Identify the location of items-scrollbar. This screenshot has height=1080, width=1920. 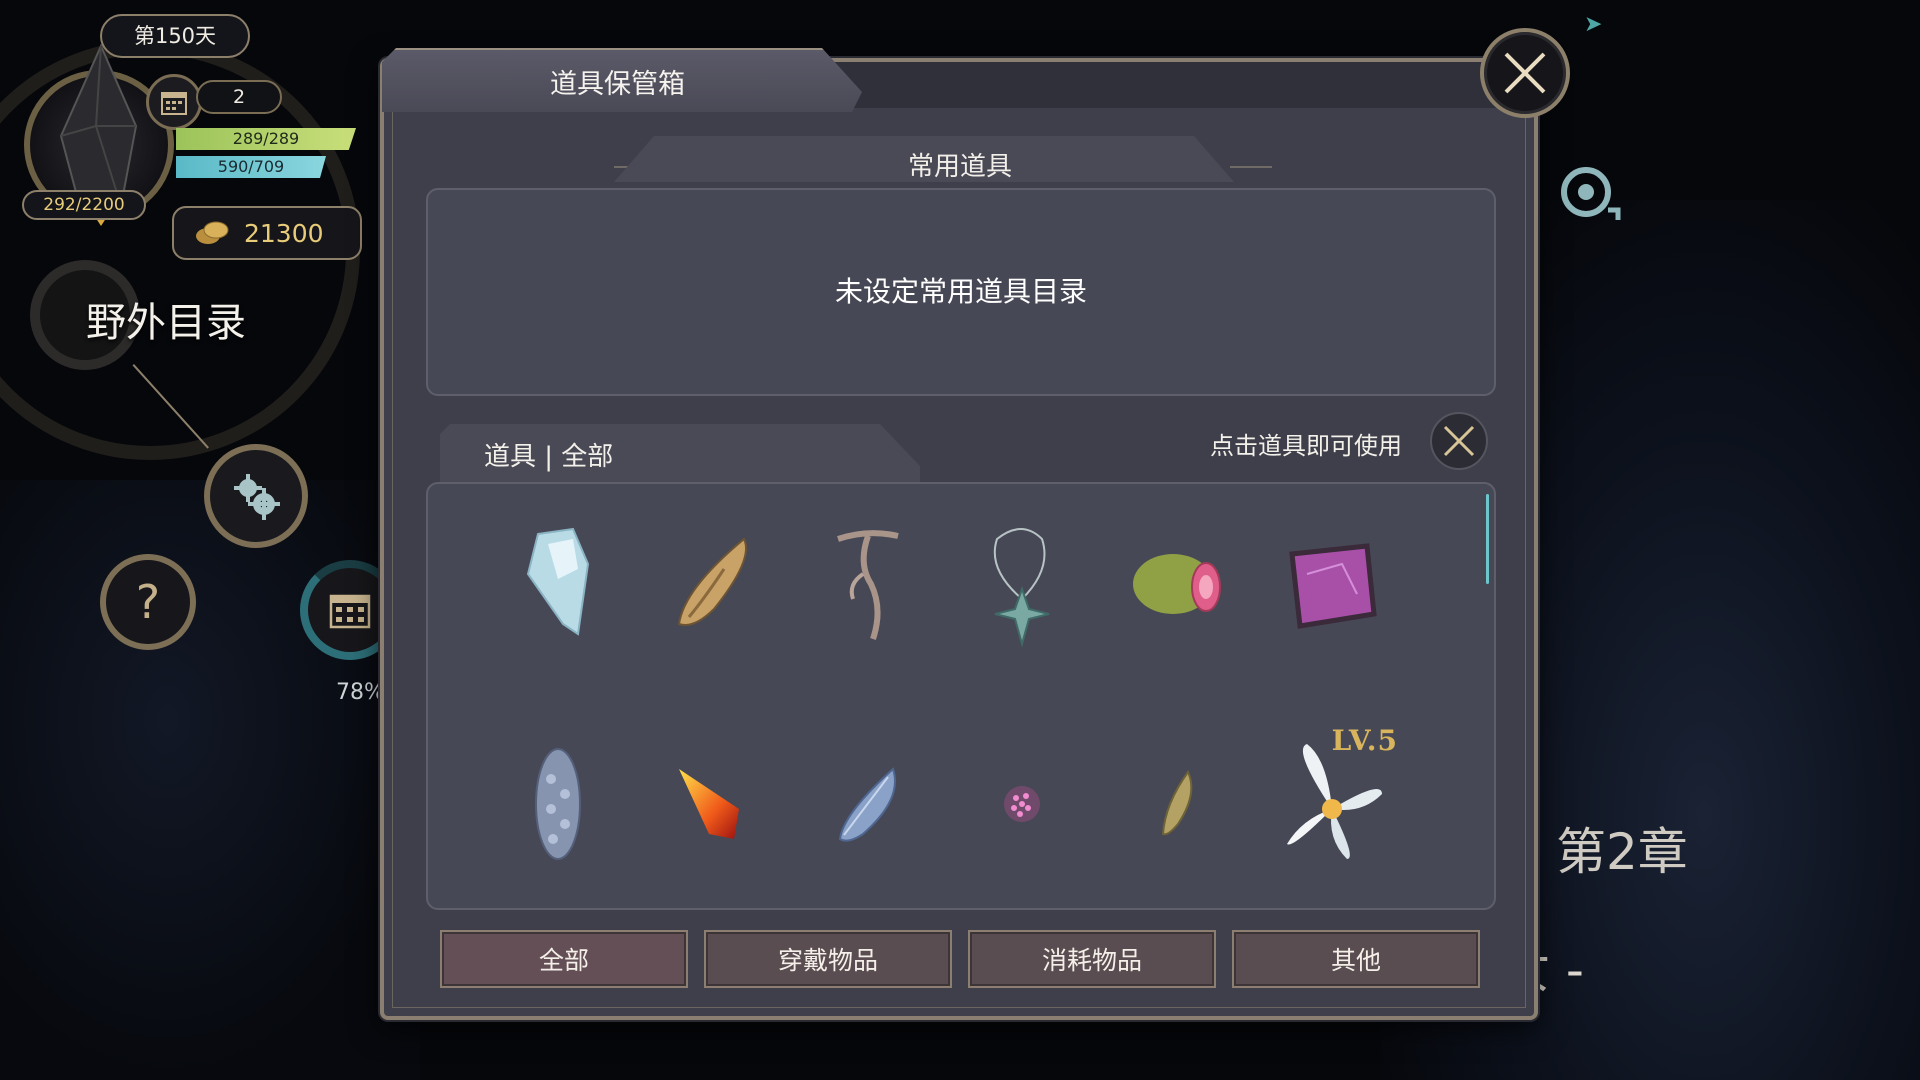
(1487, 539).